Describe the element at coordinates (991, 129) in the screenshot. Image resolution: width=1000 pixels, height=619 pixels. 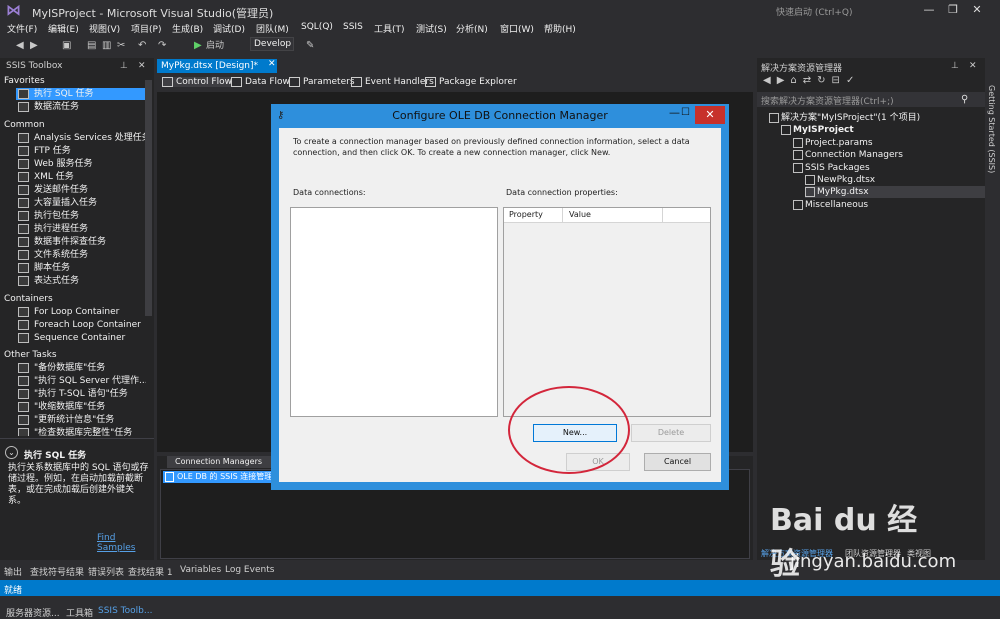
I see `getting-started-tab: Getting Started (SSIS)` at that location.